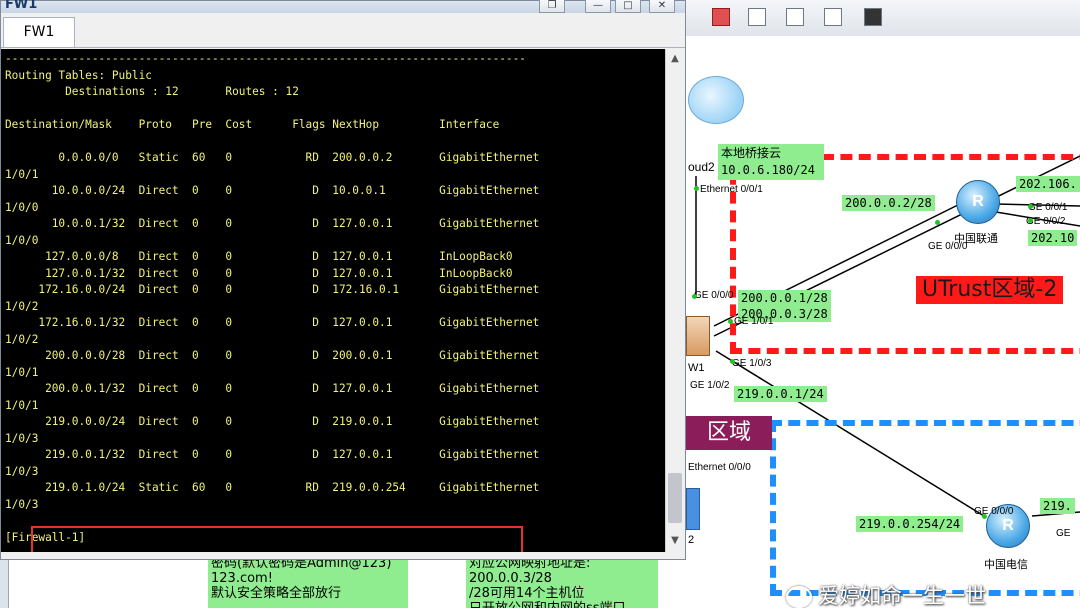 Image resolution: width=1080 pixels, height=608 pixels. What do you see at coordinates (925, 508) in the screenshot?
I see `dmz-zone` at bounding box center [925, 508].